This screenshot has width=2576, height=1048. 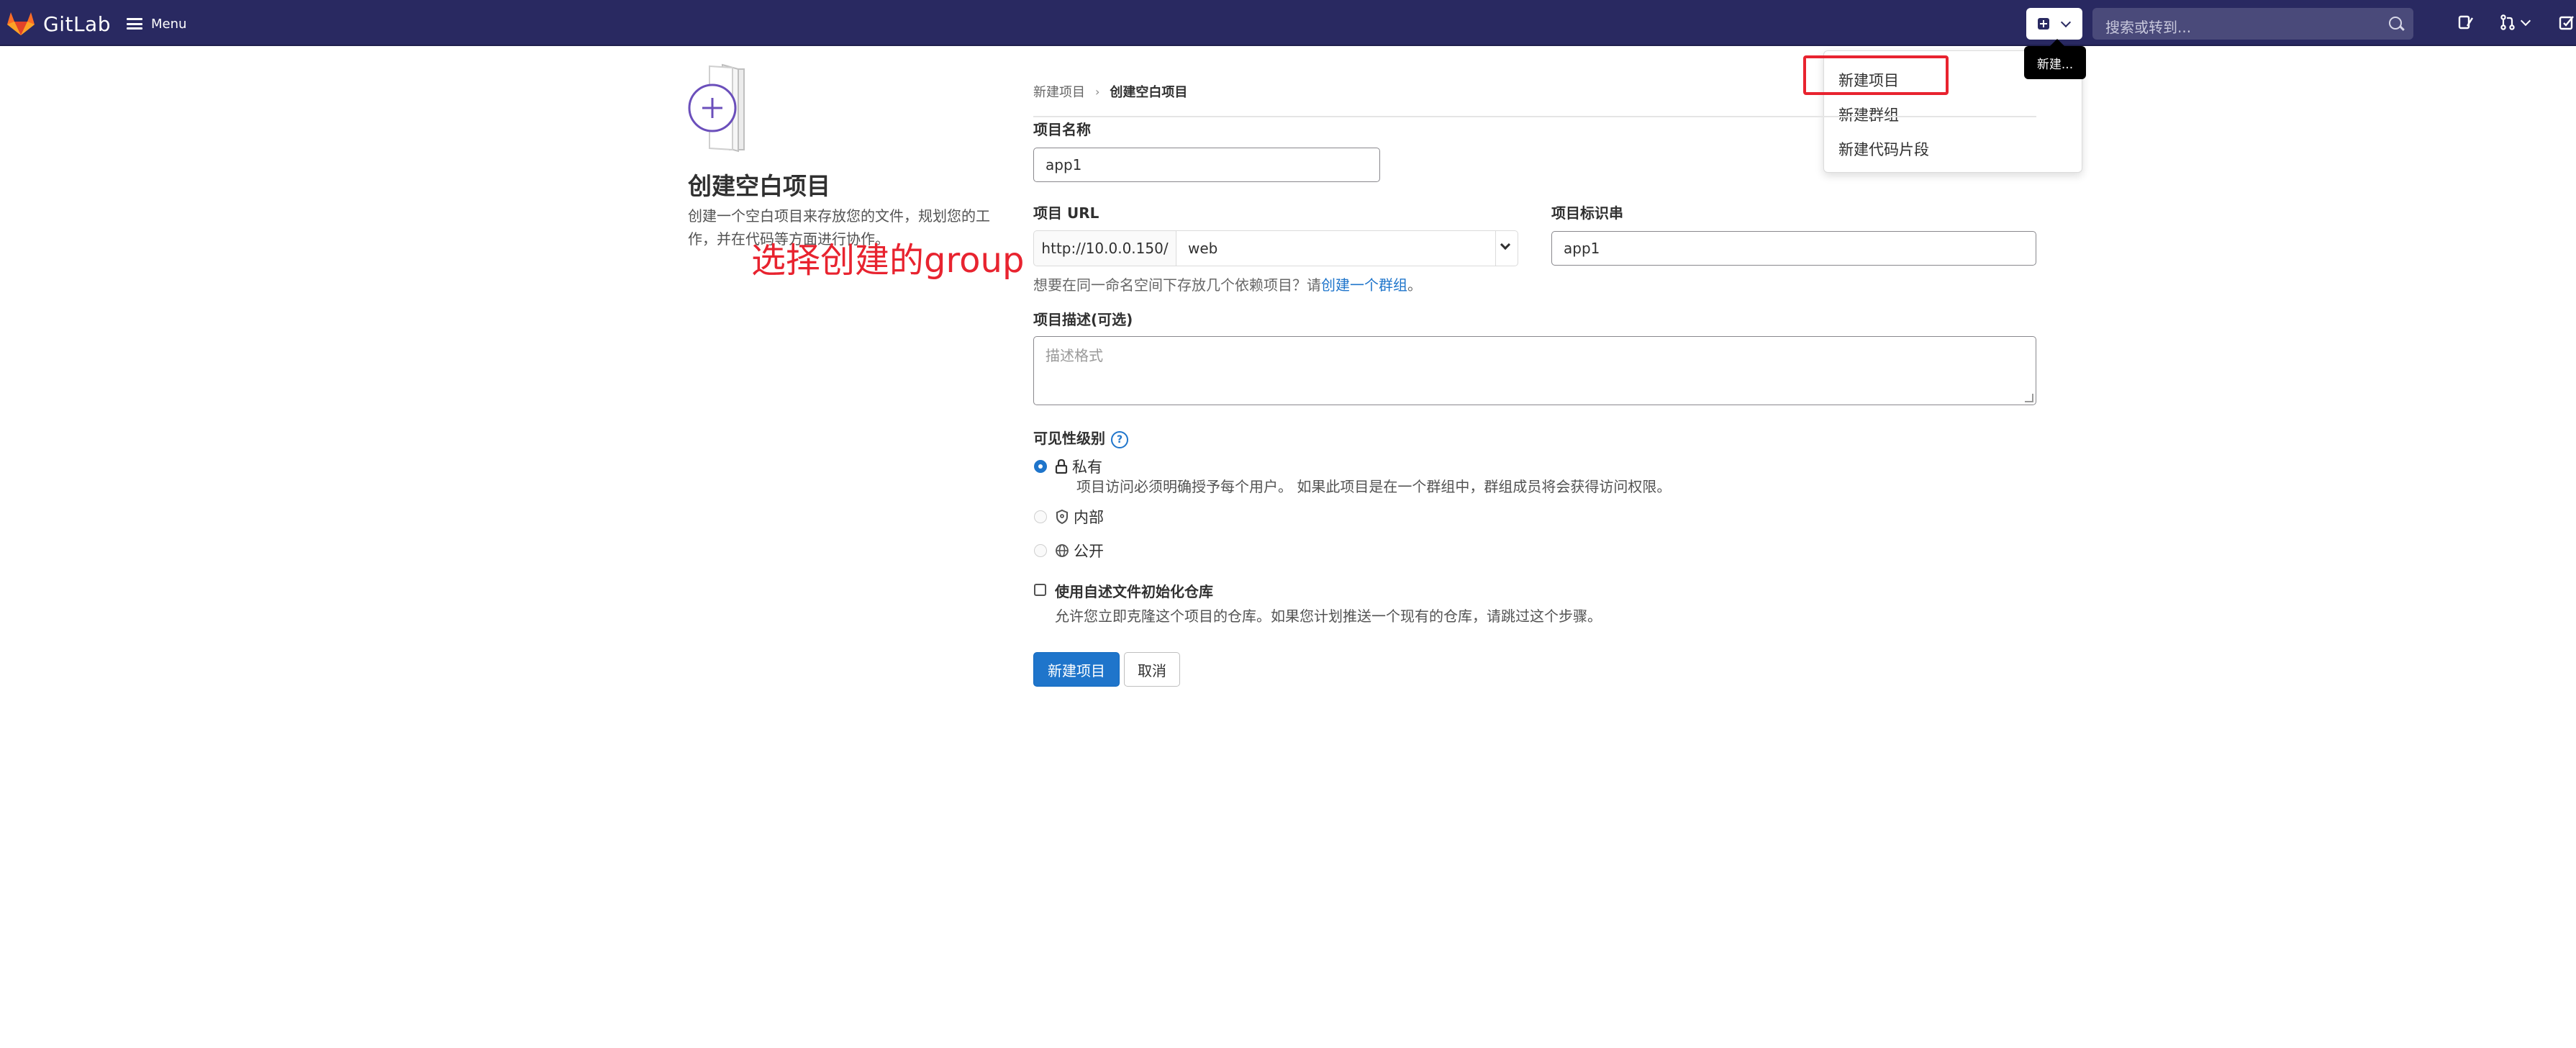 I want to click on search-icon, so click(x=2395, y=24).